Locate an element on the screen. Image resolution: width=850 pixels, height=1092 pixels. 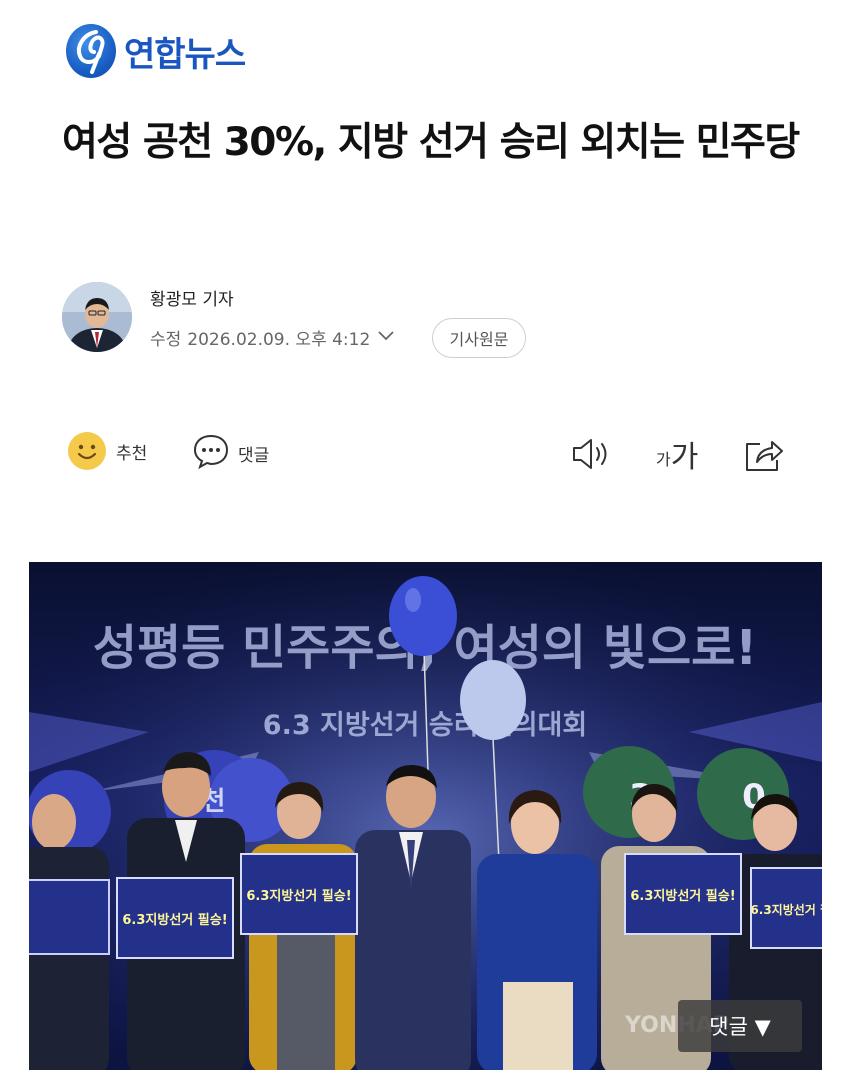
modified-date-row: 수정 2026.02.09. 오후 4:12 is located at coordinates (273, 337).